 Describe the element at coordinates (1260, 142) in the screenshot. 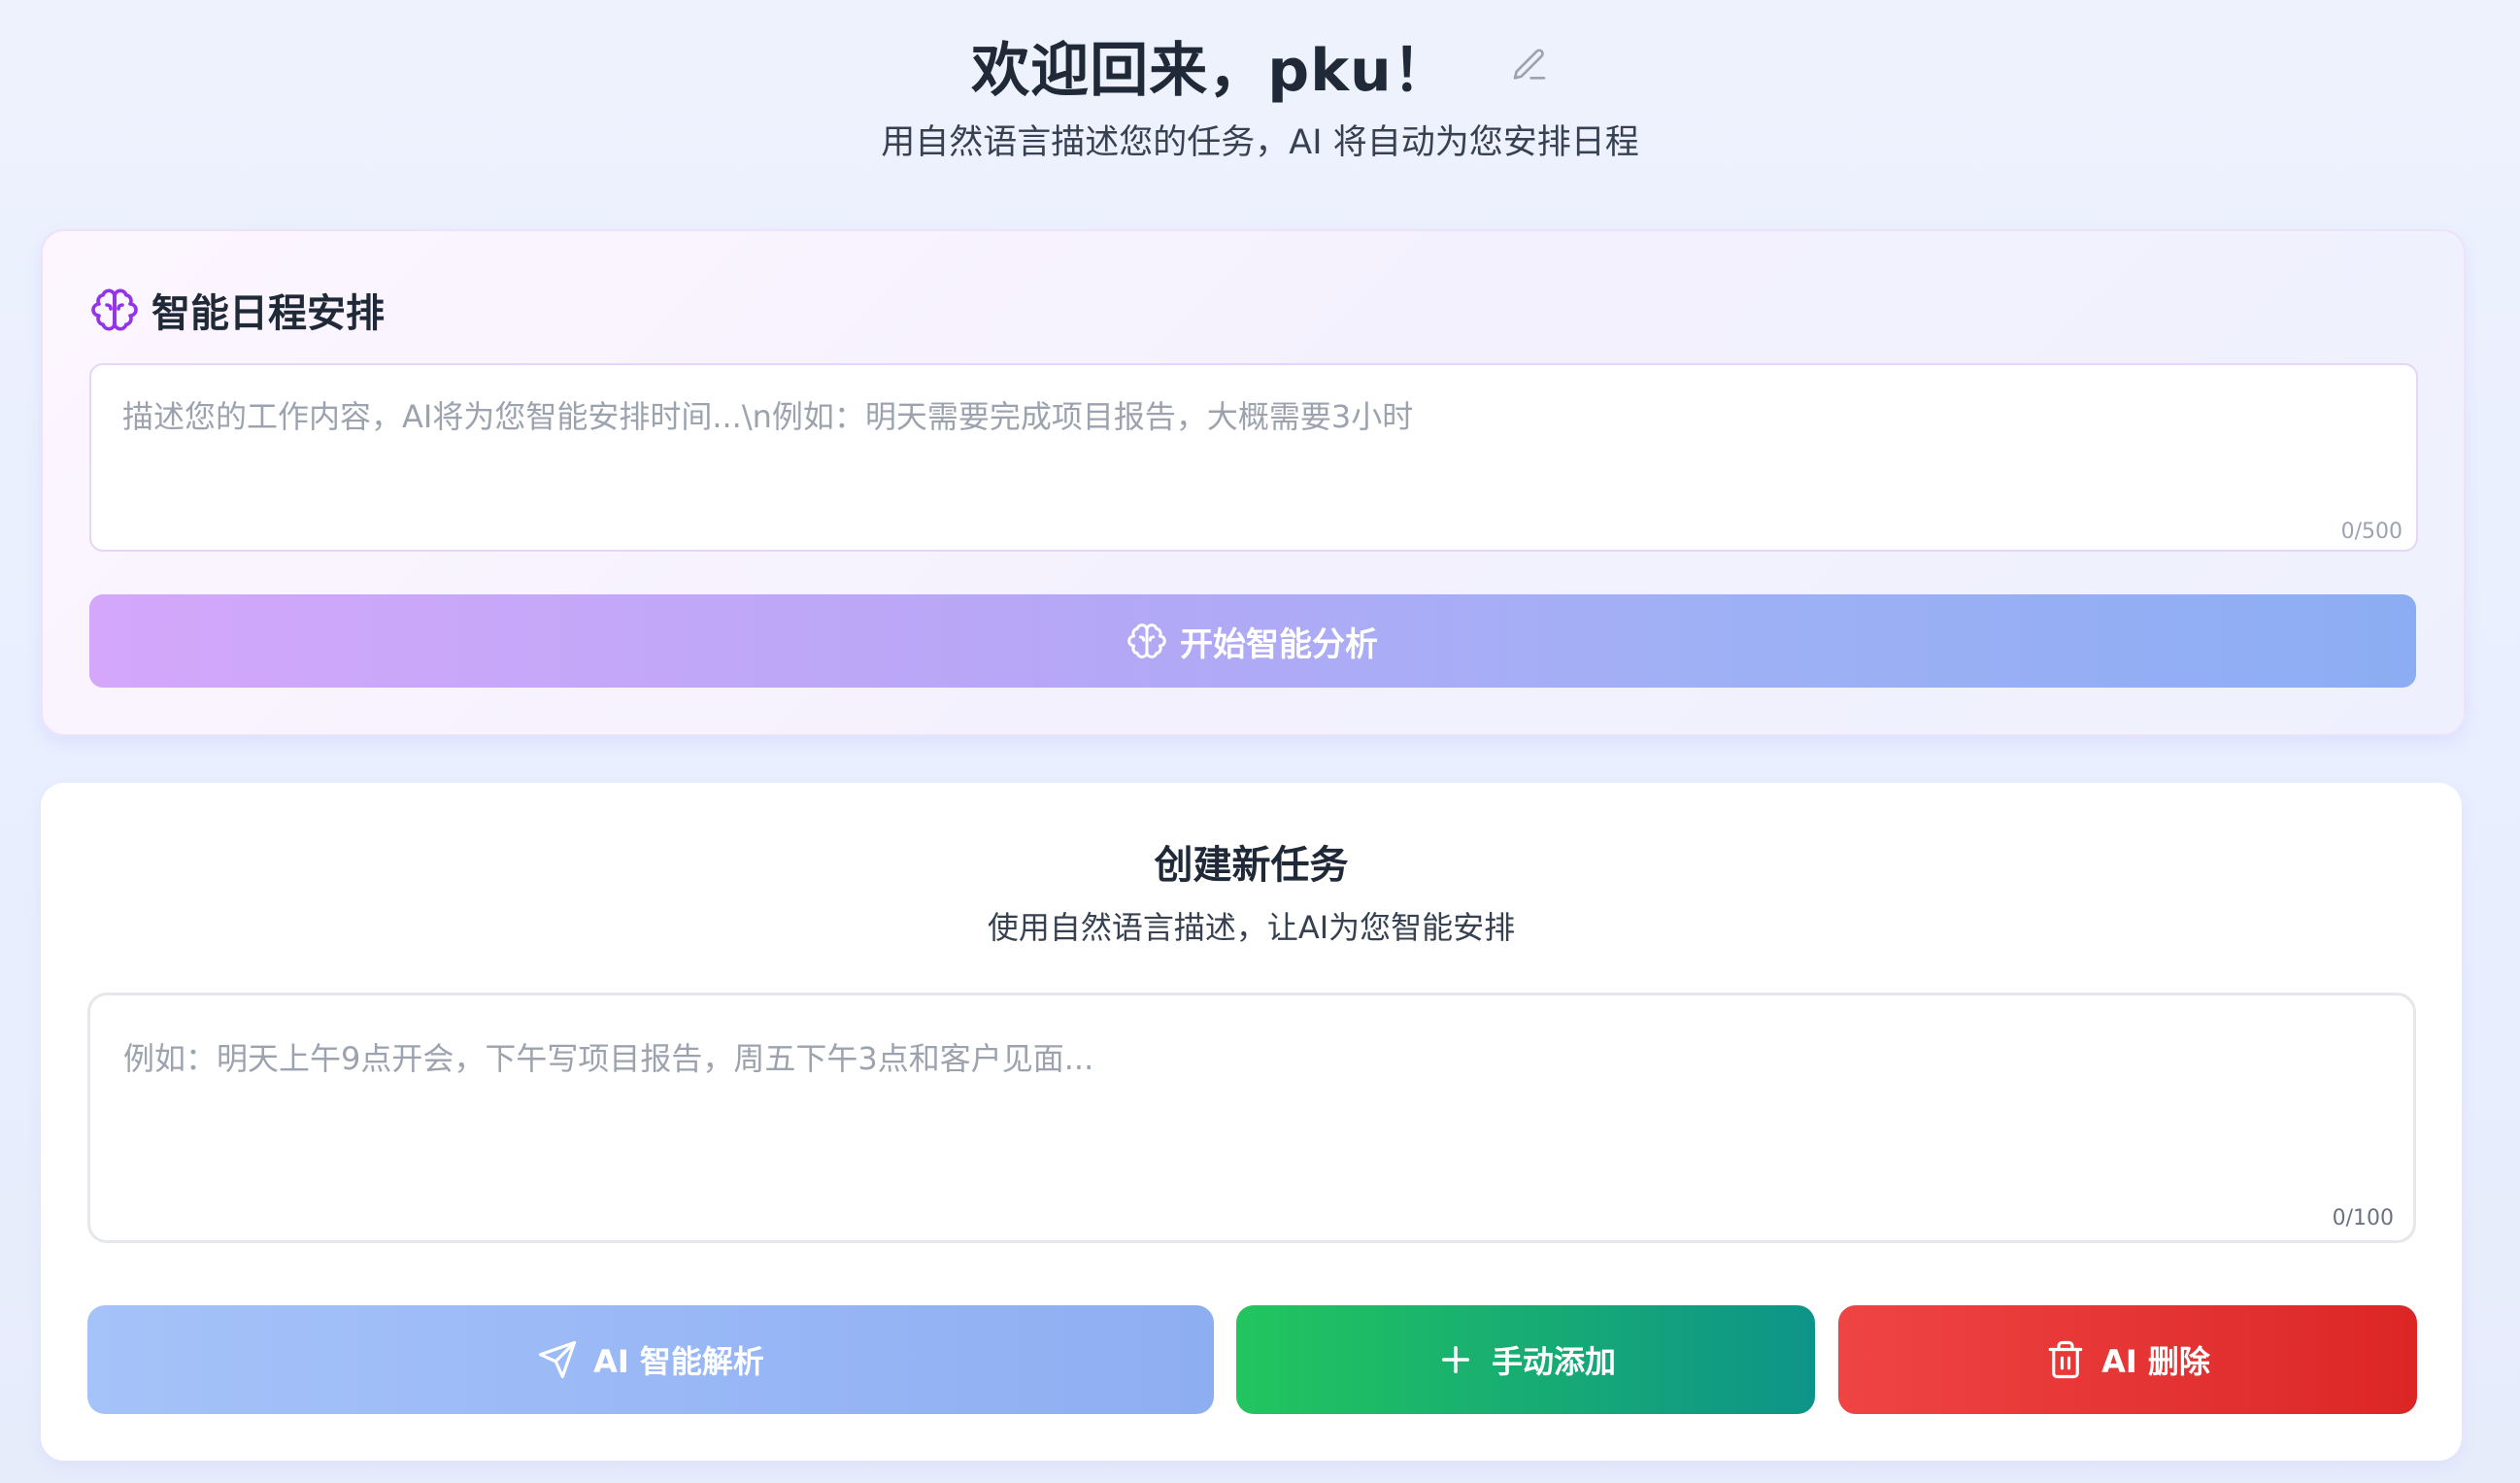

I see `page-subtitle: 用自然语言描述您的任务，AI 将自动为您安排日程` at that location.